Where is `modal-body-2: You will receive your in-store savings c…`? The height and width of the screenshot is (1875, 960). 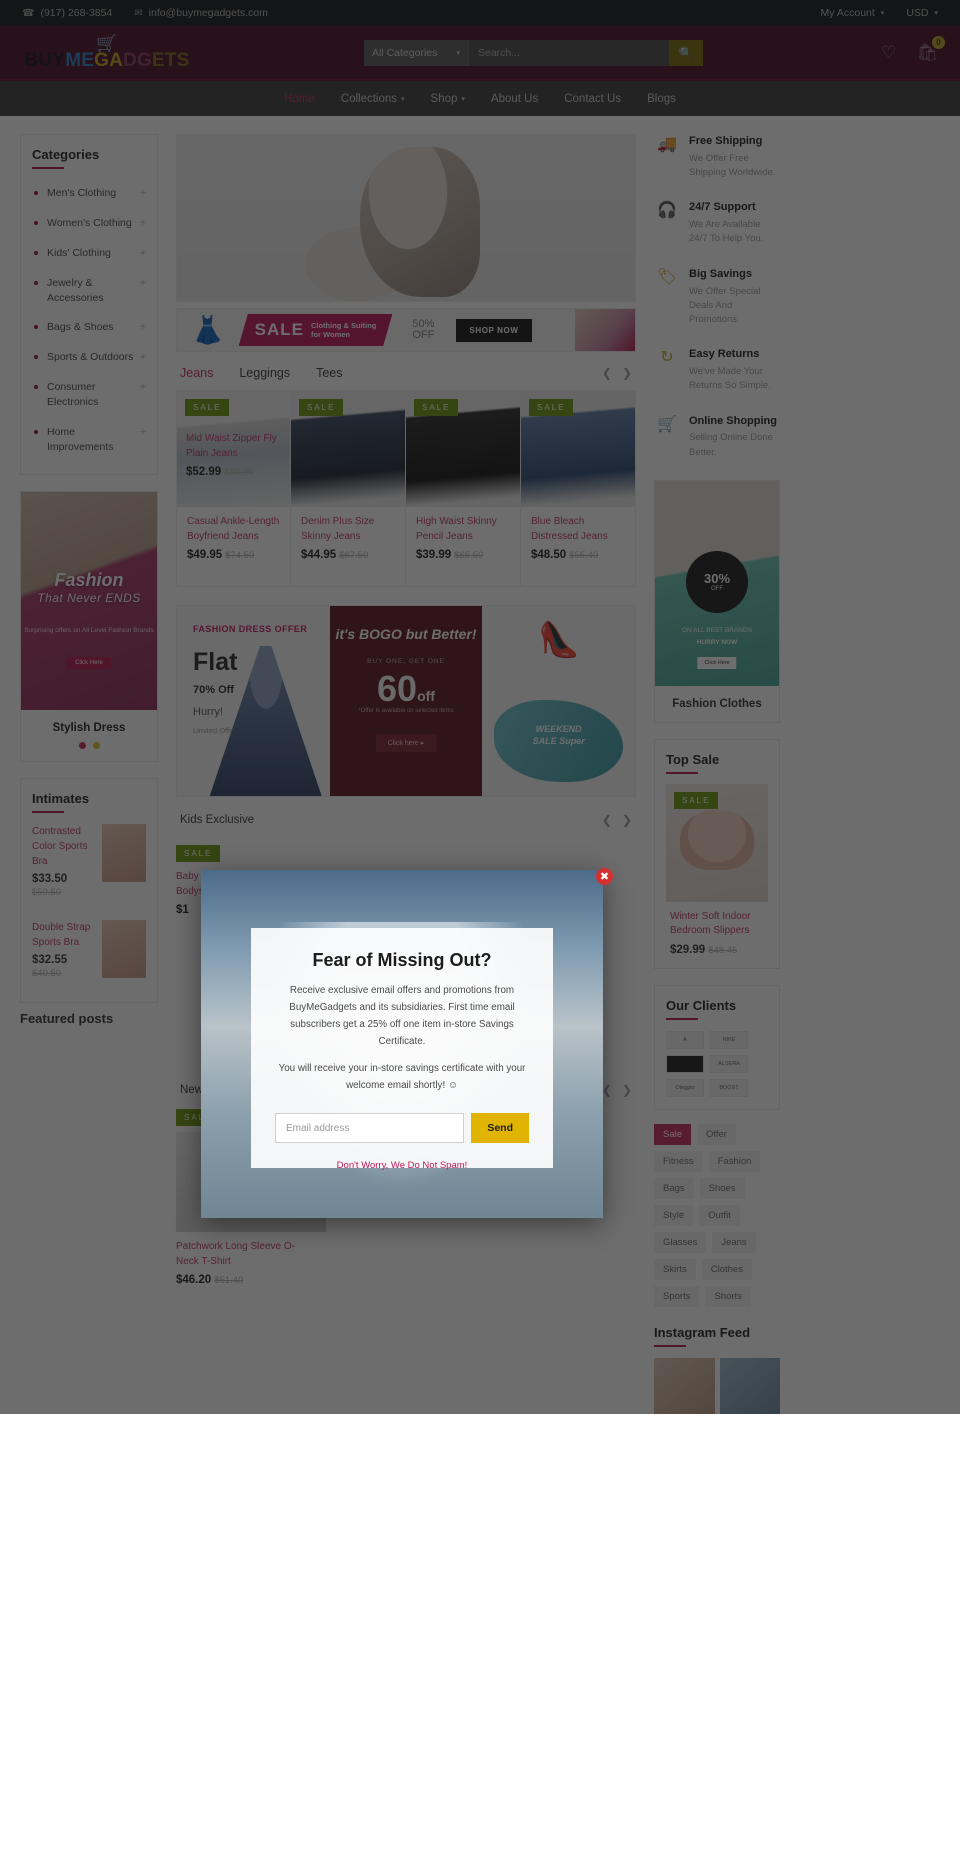
modal-body-2: You will receive your in-store savings c… is located at coordinates (402, 1077).